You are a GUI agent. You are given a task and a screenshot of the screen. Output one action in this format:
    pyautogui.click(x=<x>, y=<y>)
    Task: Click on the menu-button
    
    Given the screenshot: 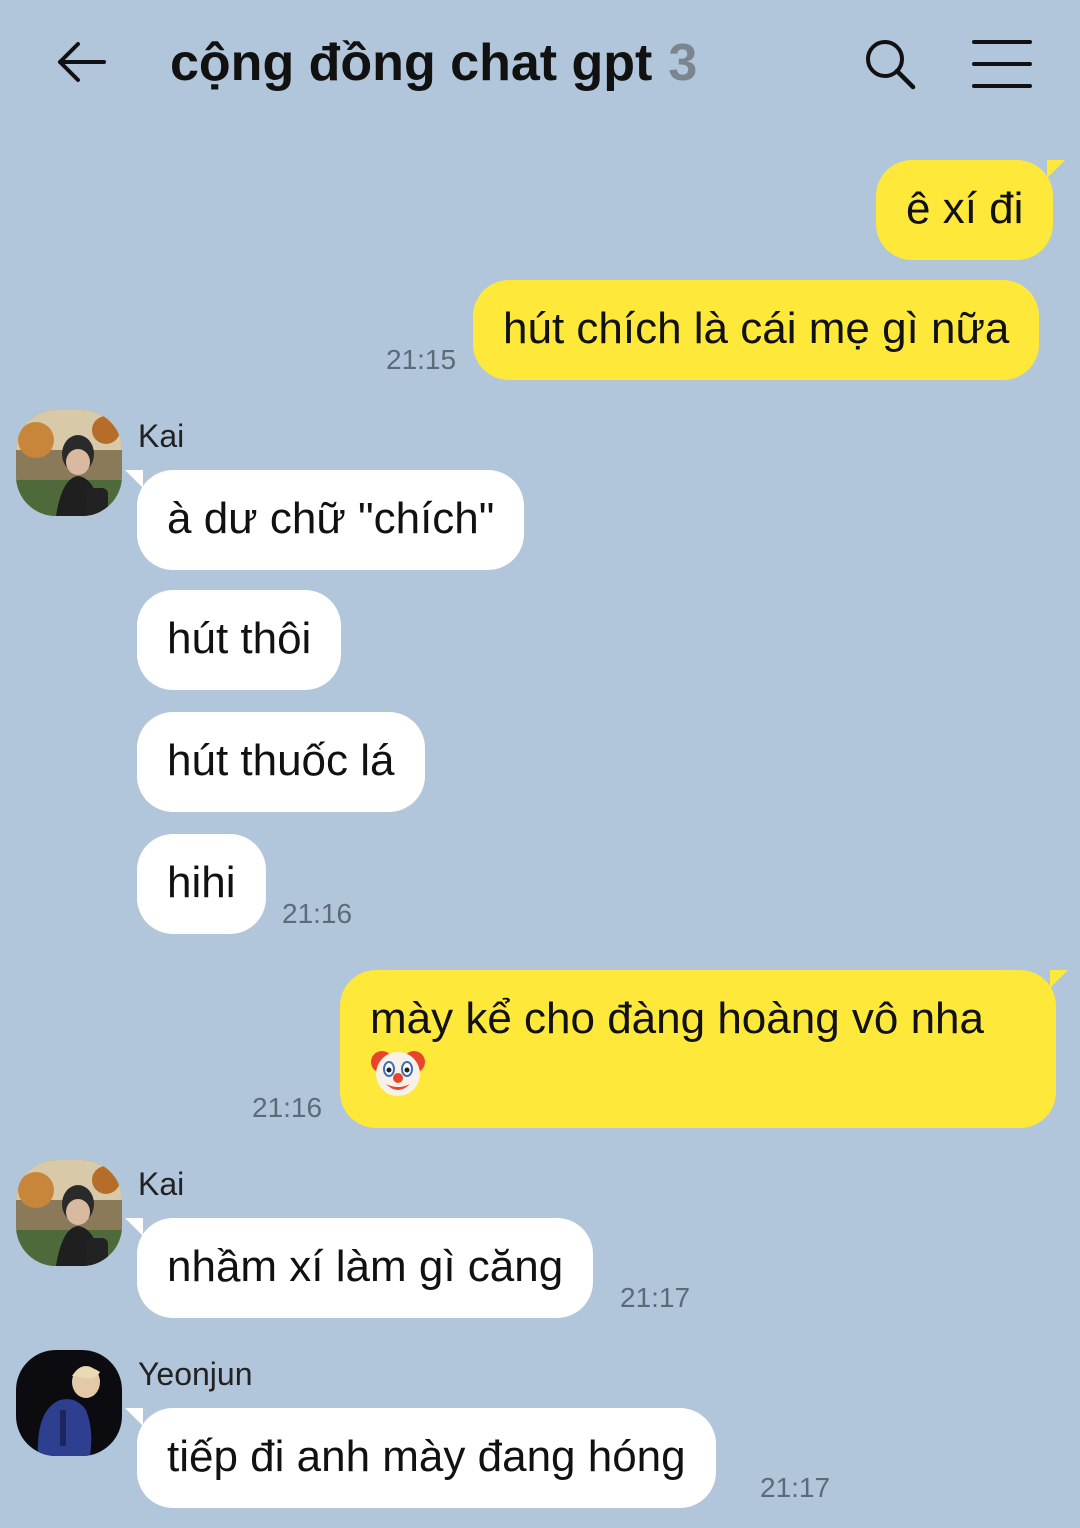 What is the action you would take?
    pyautogui.click(x=1002, y=64)
    